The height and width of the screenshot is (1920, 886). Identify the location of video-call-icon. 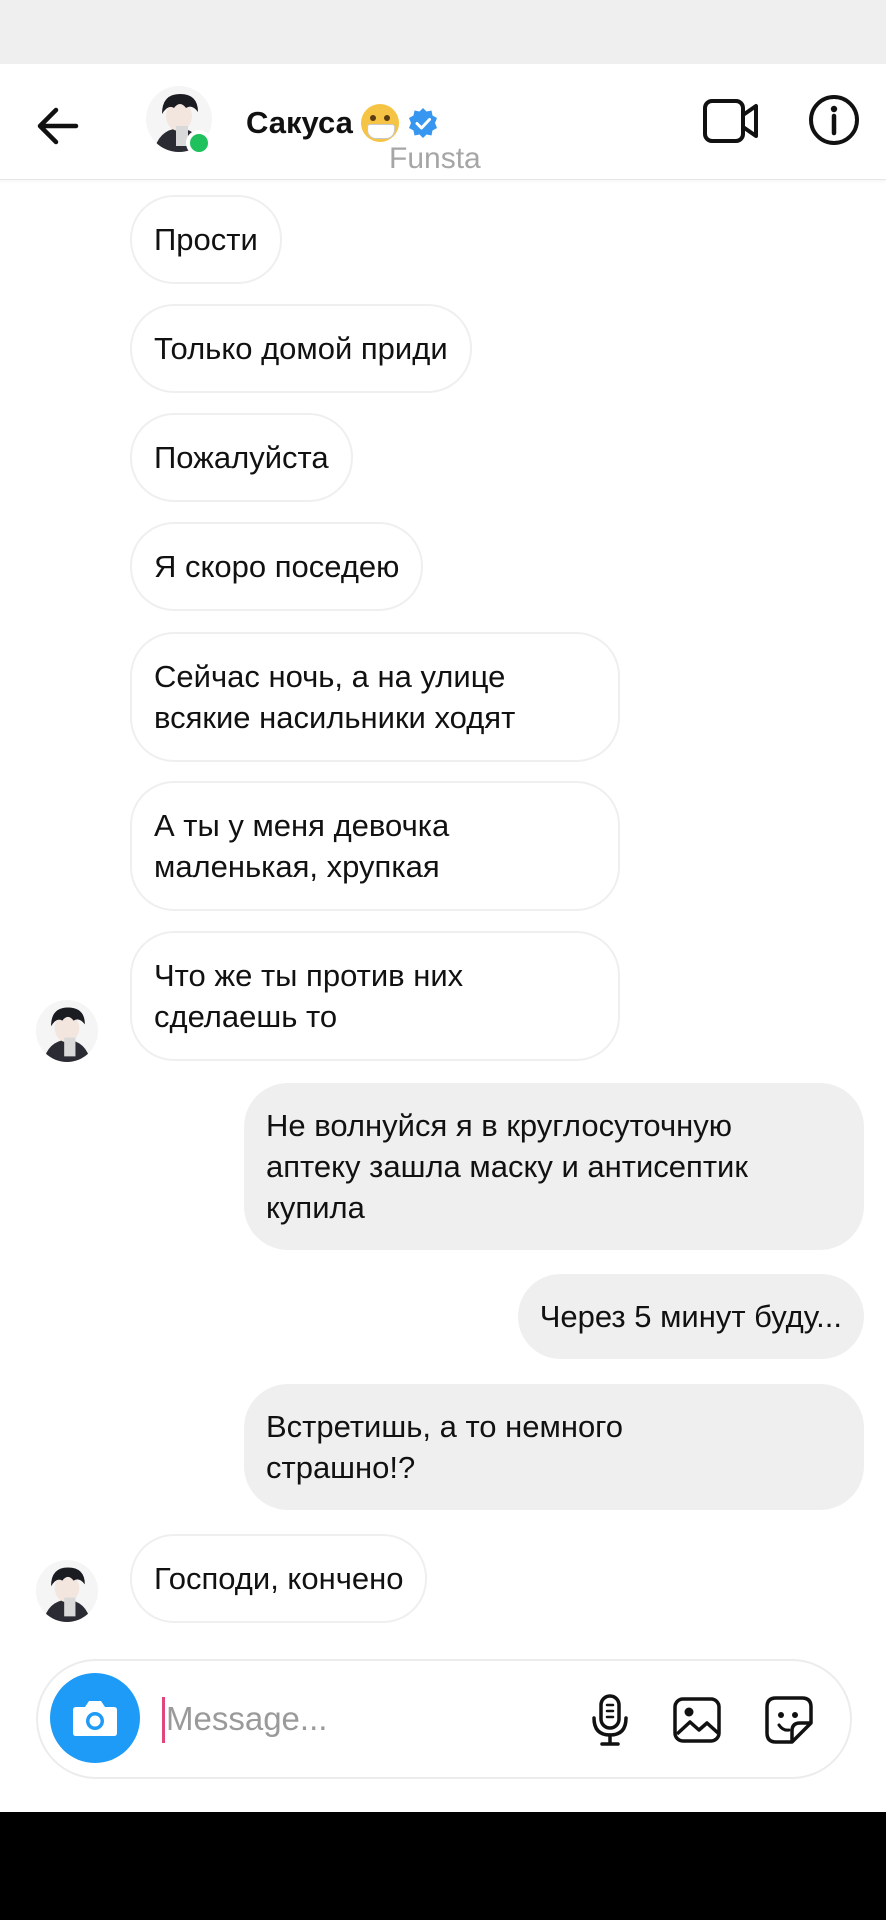
(730, 121).